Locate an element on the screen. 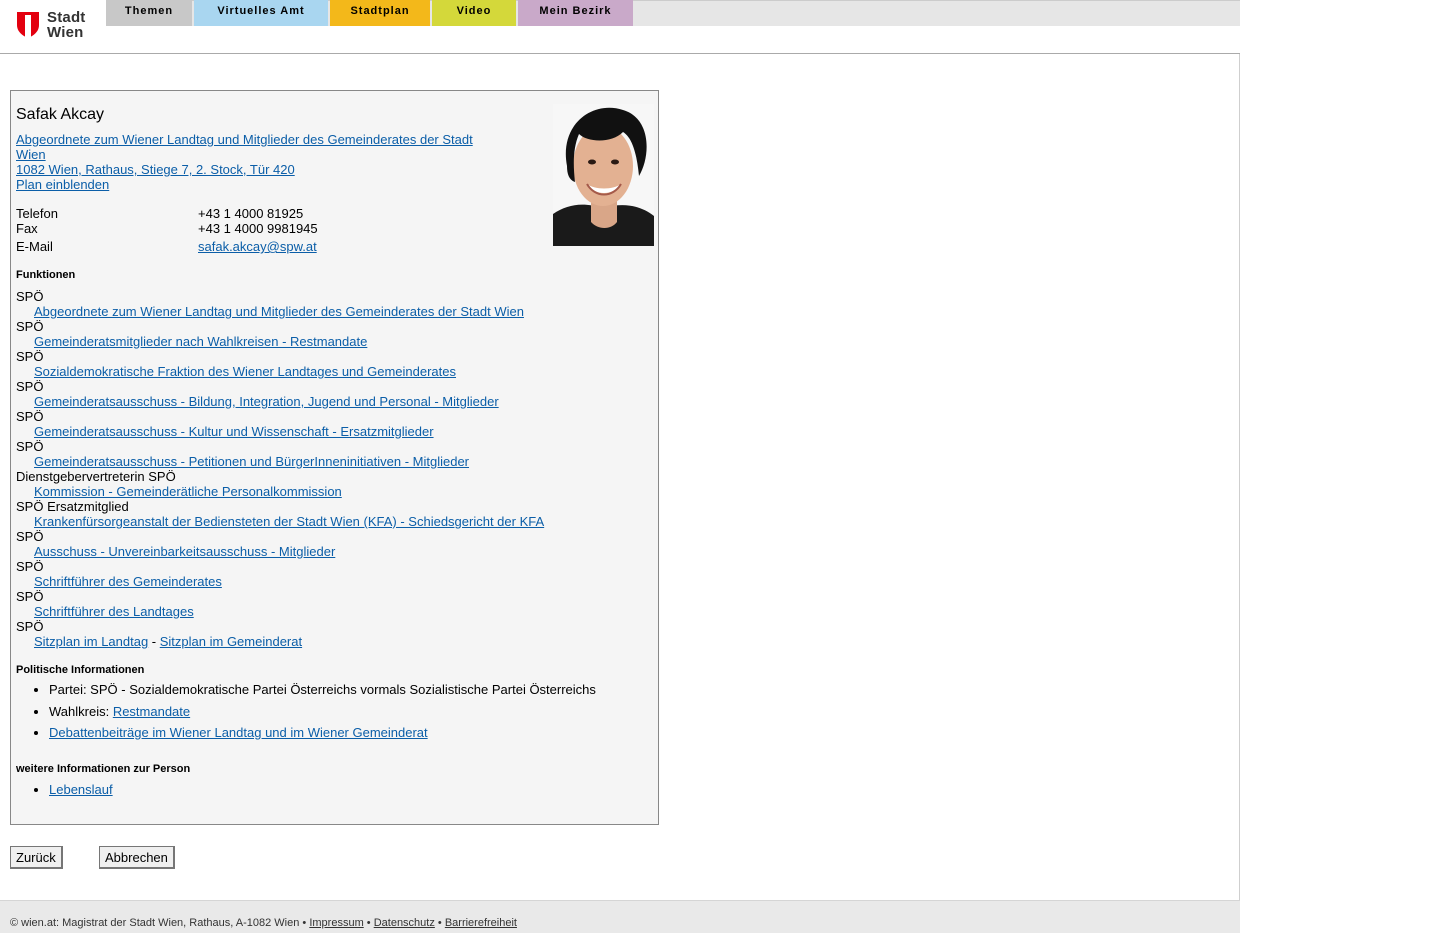 This screenshot has height=933, width=1440. nav-tab-virtuelles-amt: Virtuelles Amt is located at coordinates (261, 13).